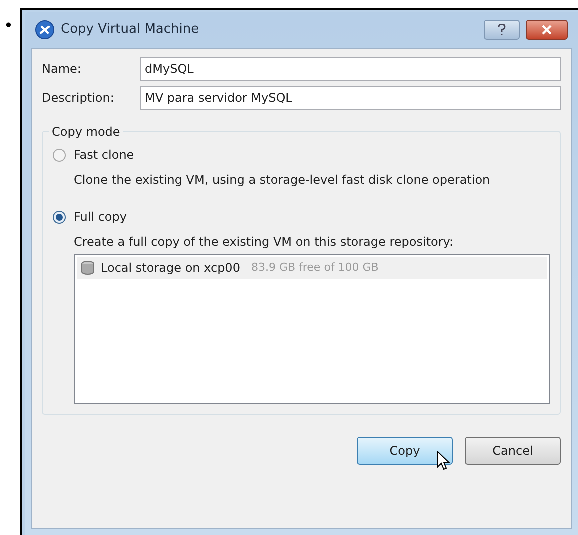 This screenshot has width=578, height=535. I want to click on field-label: Description:, so click(79, 98).